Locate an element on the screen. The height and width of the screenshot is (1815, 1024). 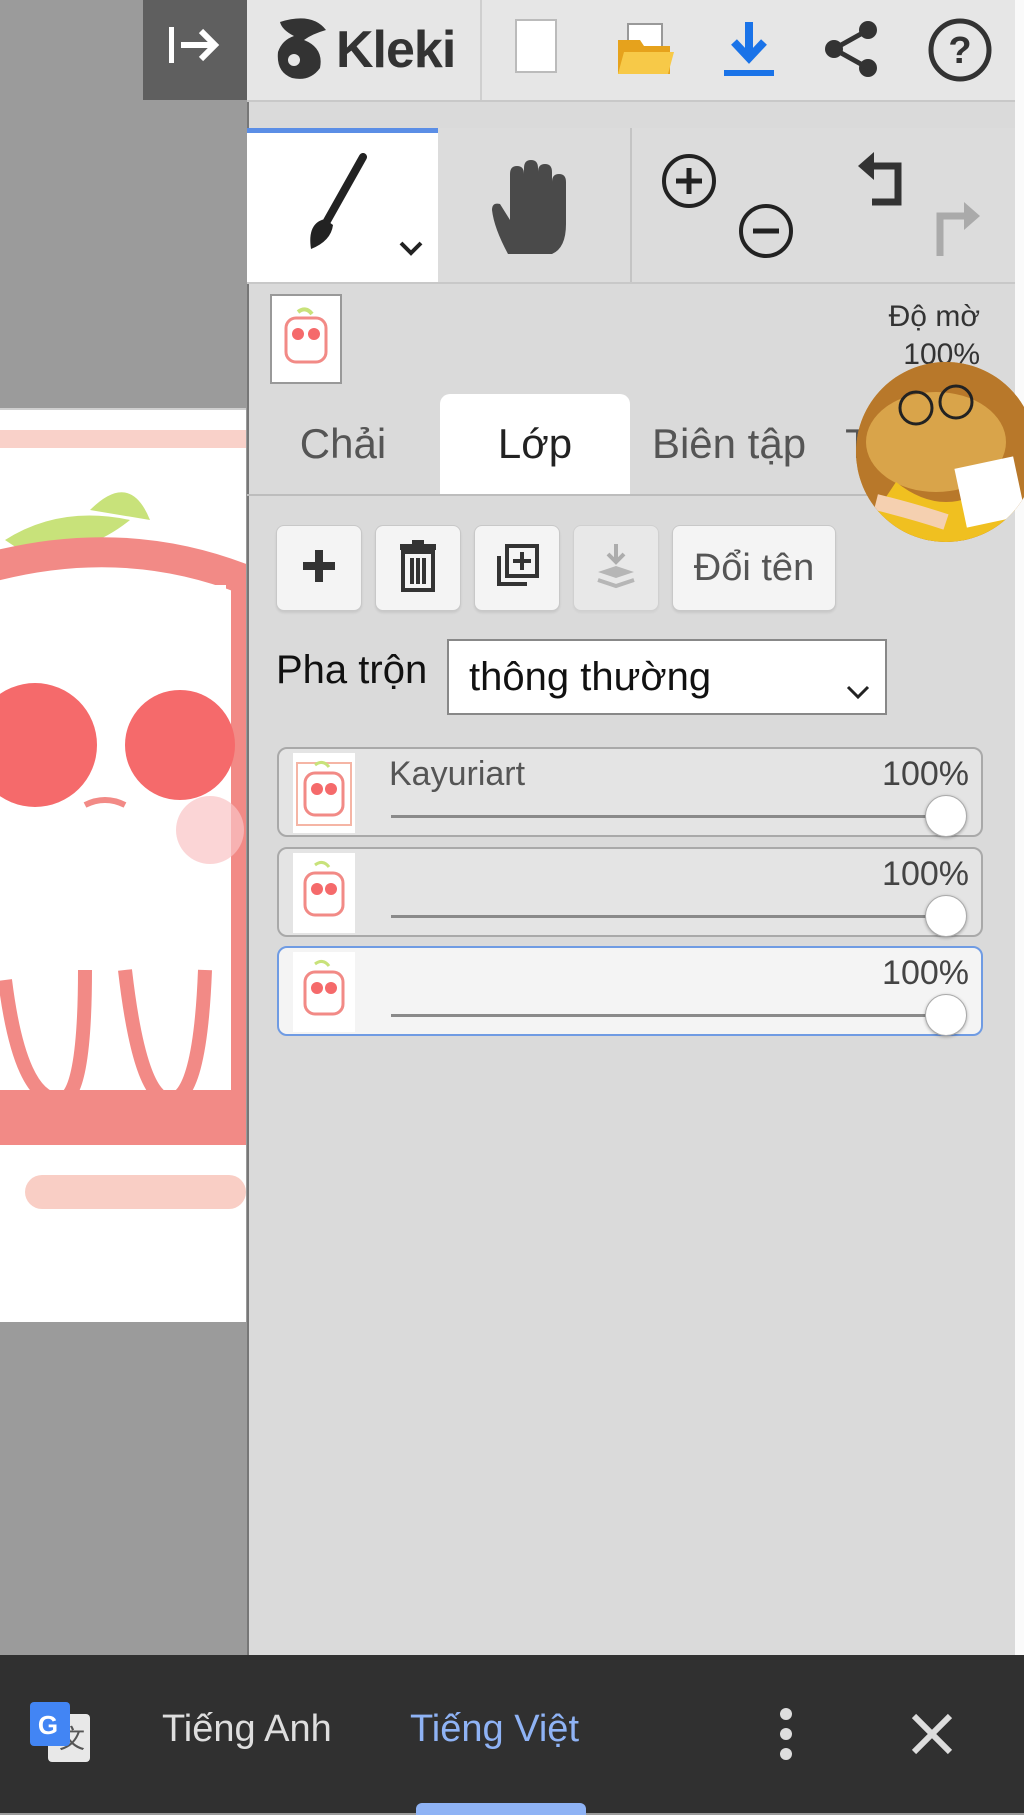
app-name: Kleki is located at coordinates (396, 50).